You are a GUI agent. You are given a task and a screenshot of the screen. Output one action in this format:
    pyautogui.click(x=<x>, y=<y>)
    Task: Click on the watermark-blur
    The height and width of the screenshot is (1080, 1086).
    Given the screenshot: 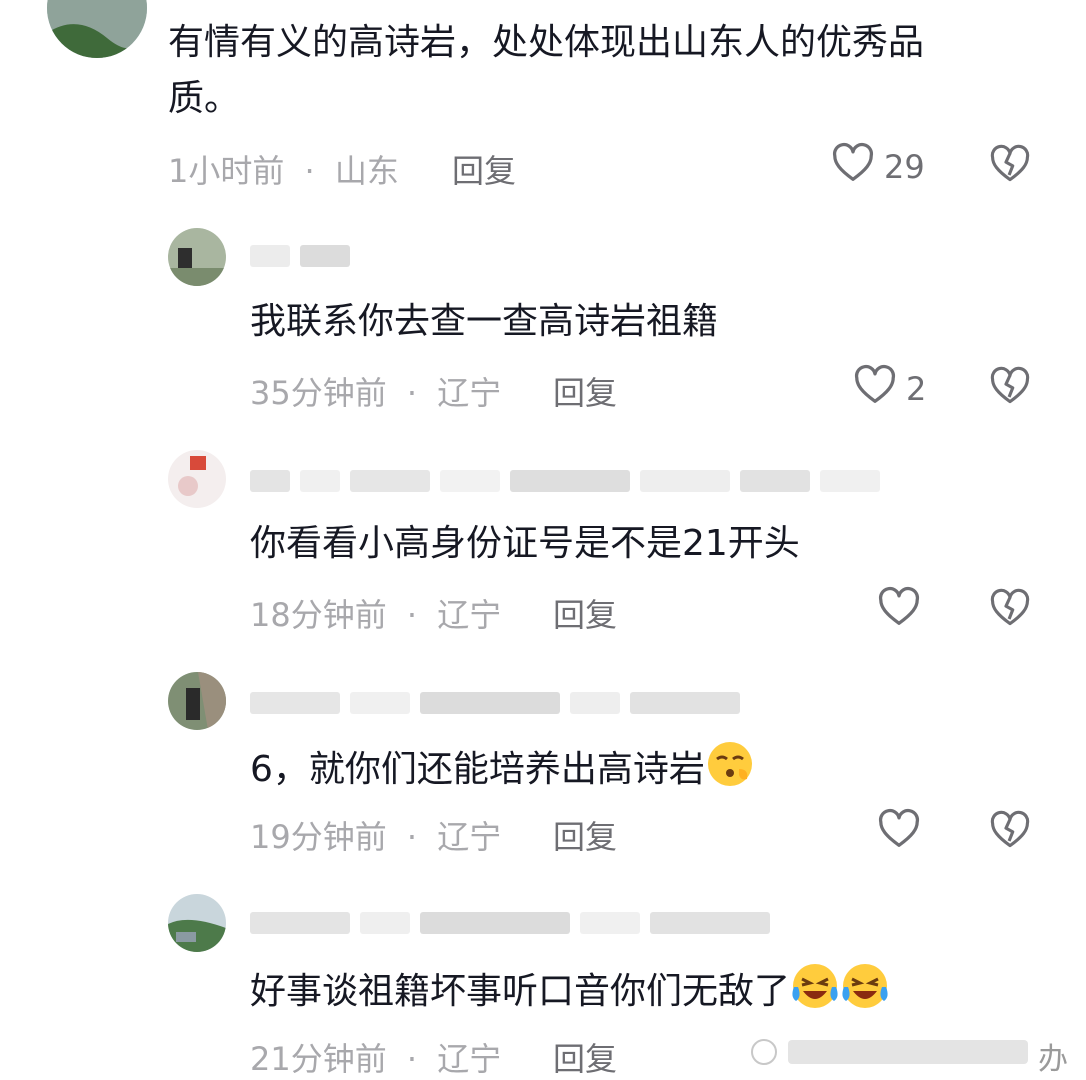 What is the action you would take?
    pyautogui.click(x=908, y=1052)
    